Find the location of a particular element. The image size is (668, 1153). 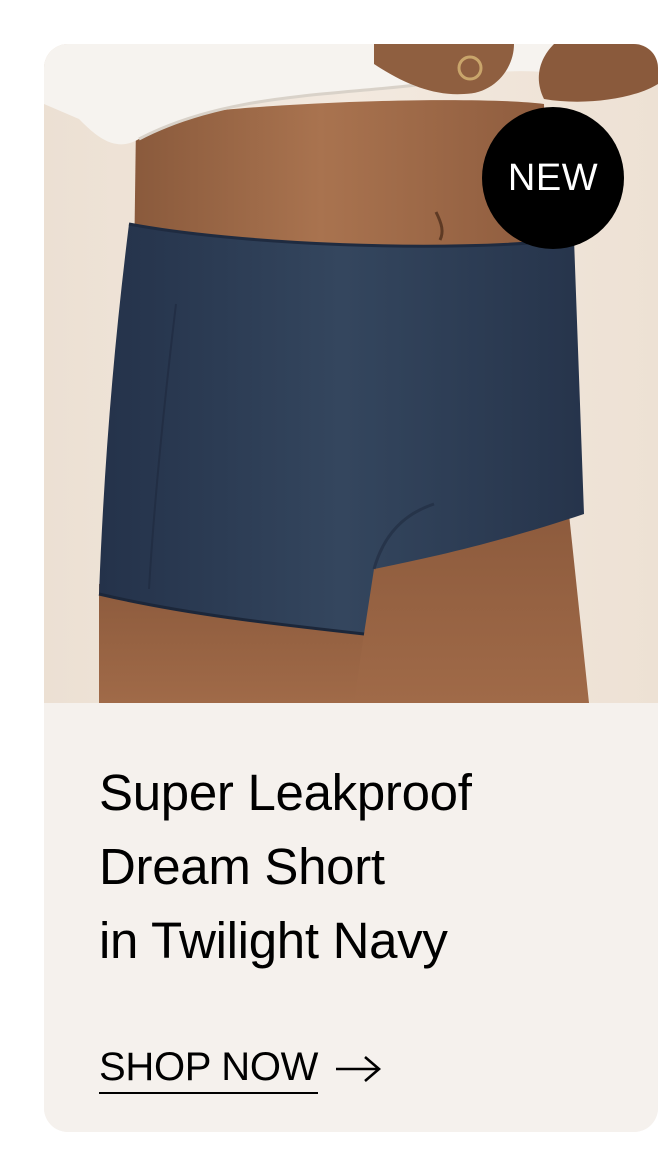

shop-now-link: SHOP NOW is located at coordinates (240, 1068).